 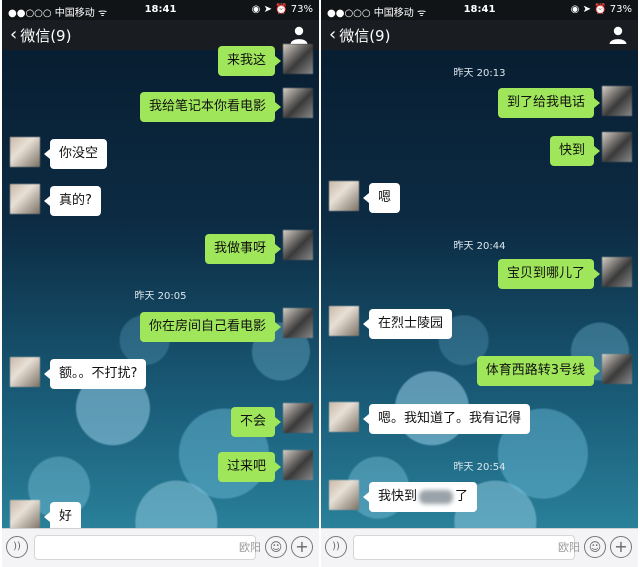 I want to click on message-bubble: 宝贝到哪儿了, so click(x=549, y=274).